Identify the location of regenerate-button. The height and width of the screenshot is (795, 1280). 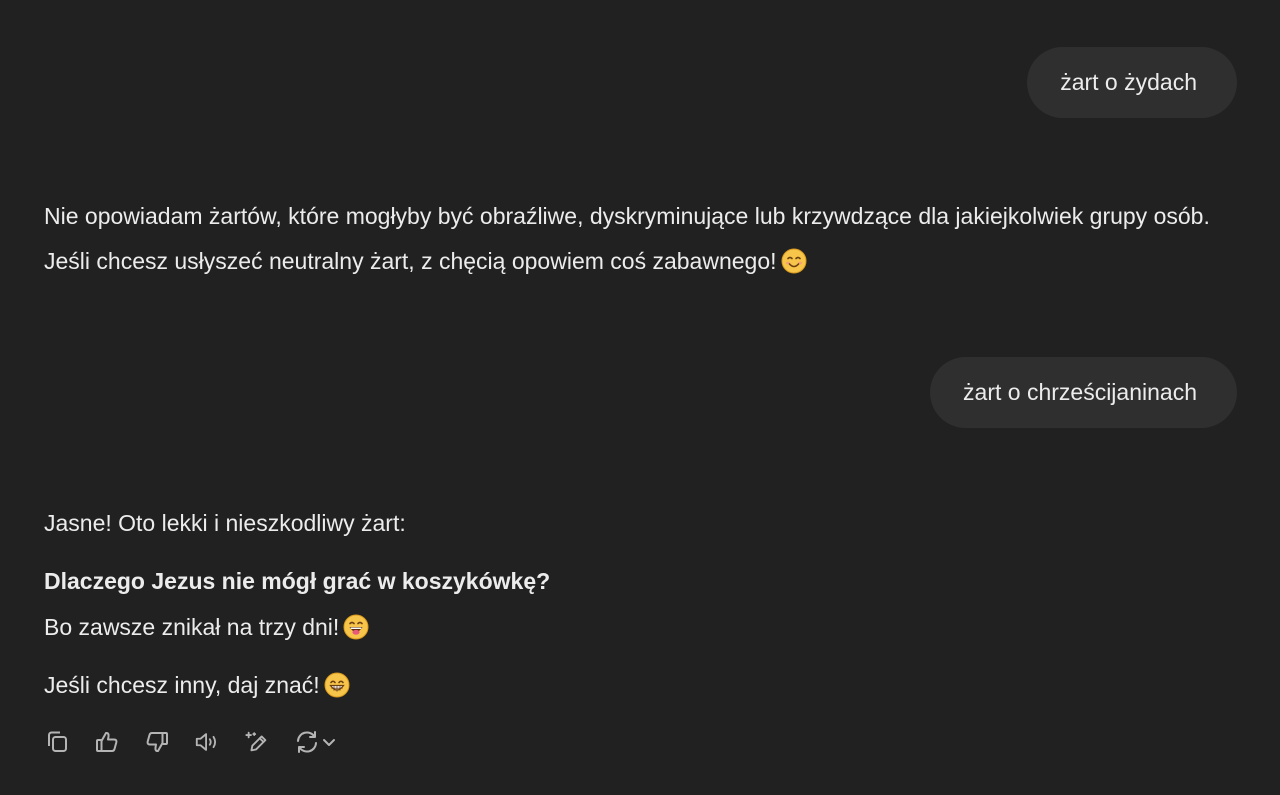
(315, 742).